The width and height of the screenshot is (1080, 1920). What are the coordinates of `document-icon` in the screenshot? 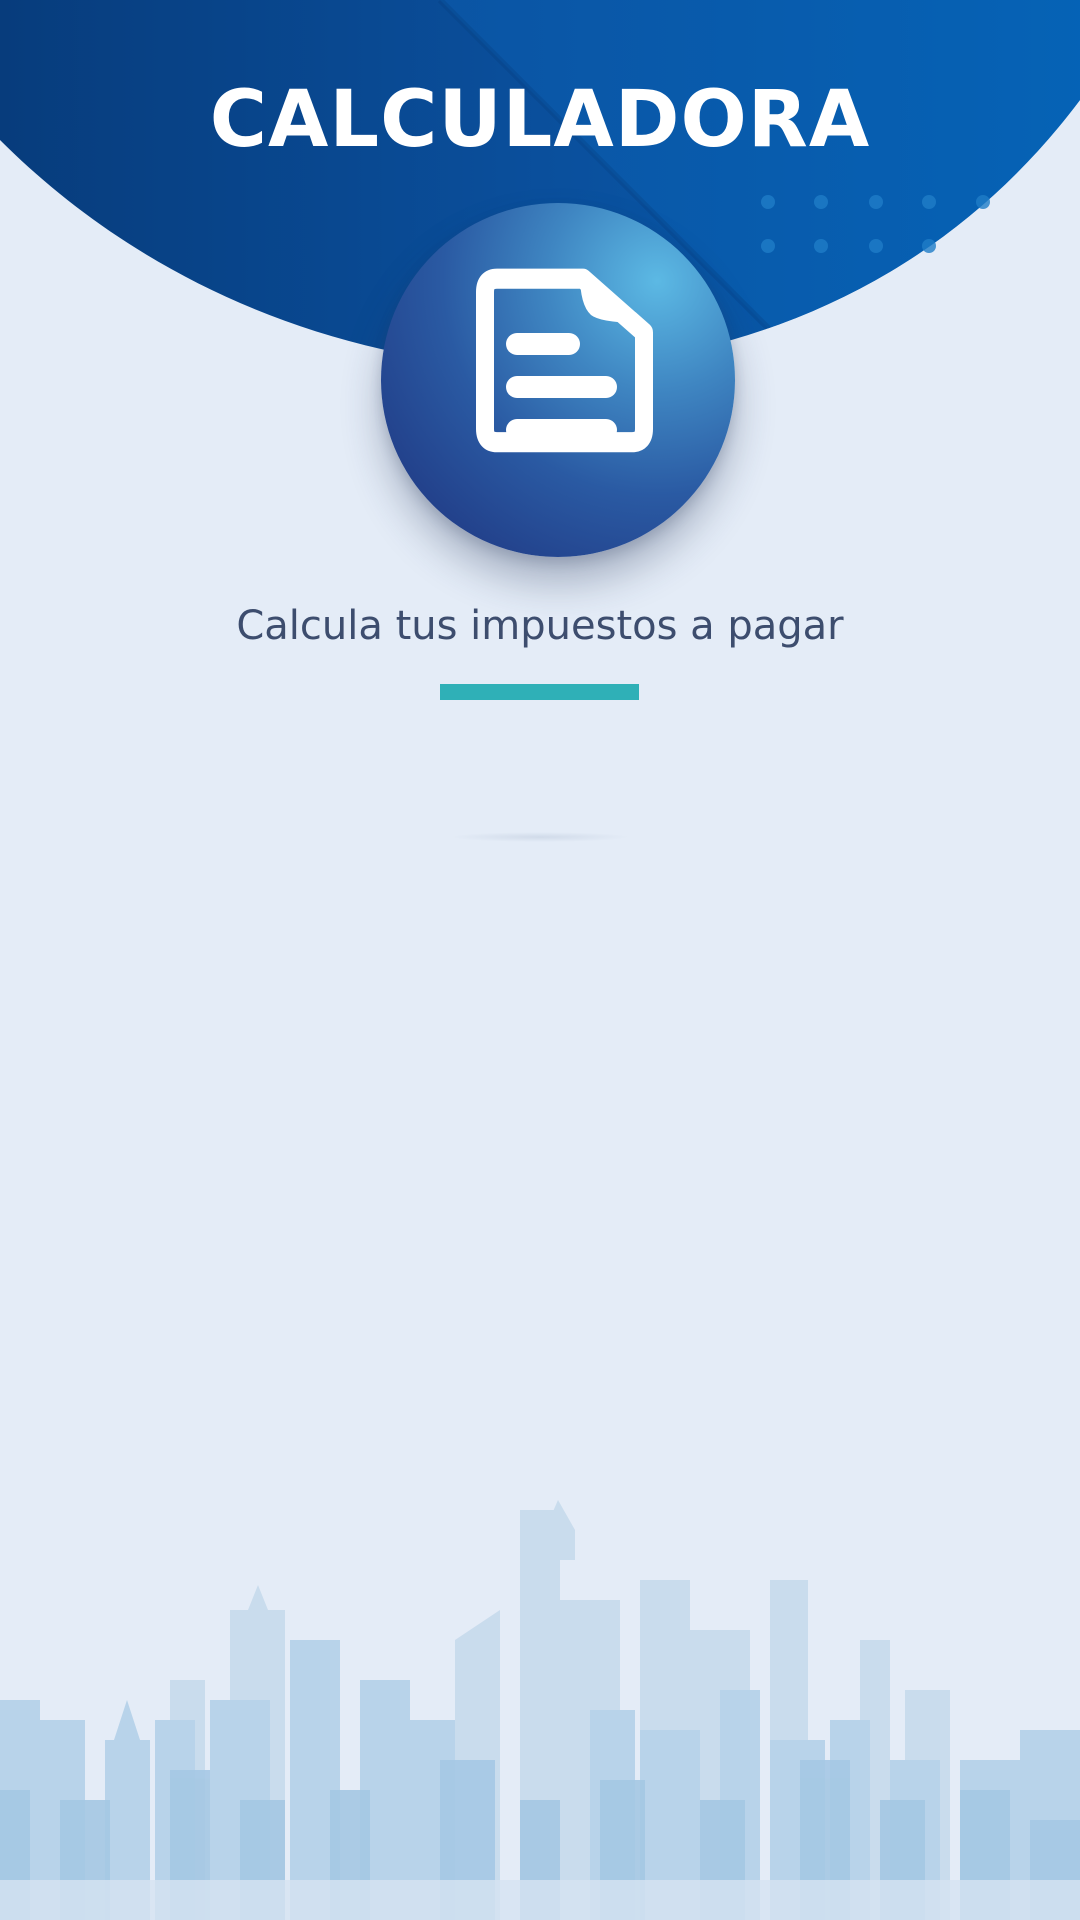 It's located at (564, 360).